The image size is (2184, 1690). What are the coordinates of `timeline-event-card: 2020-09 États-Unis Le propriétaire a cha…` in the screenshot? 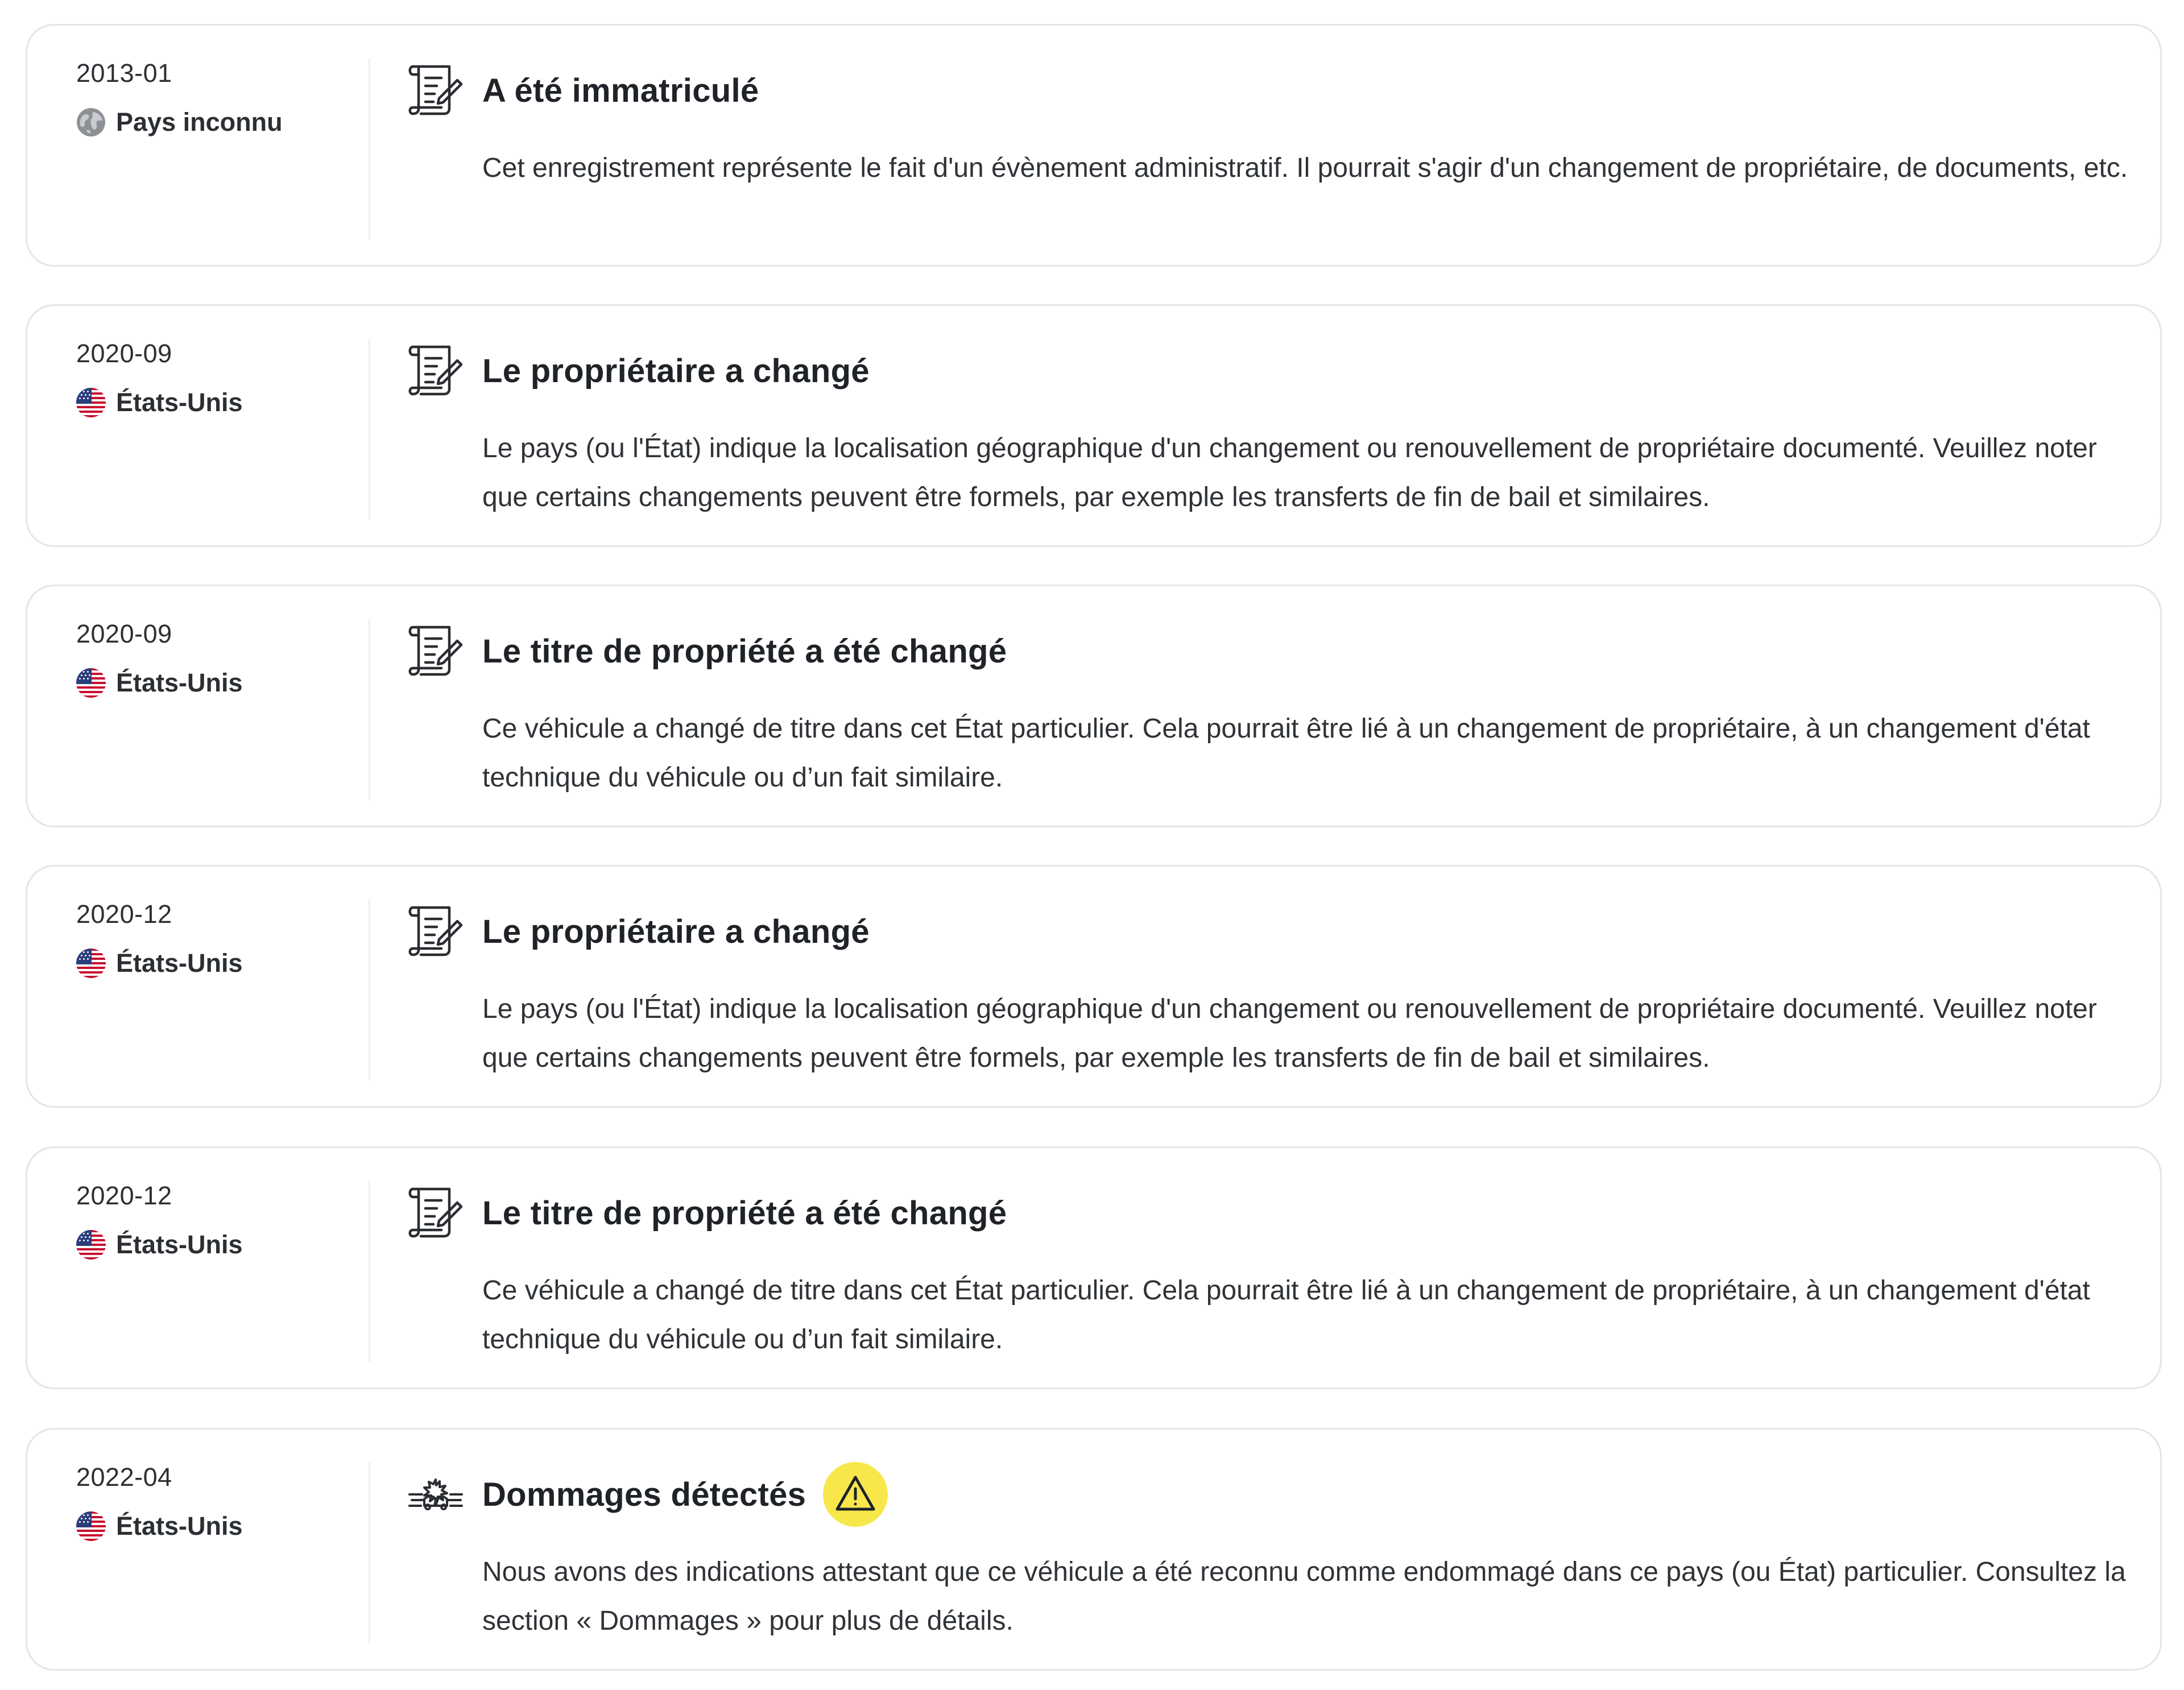 It's located at (1094, 426).